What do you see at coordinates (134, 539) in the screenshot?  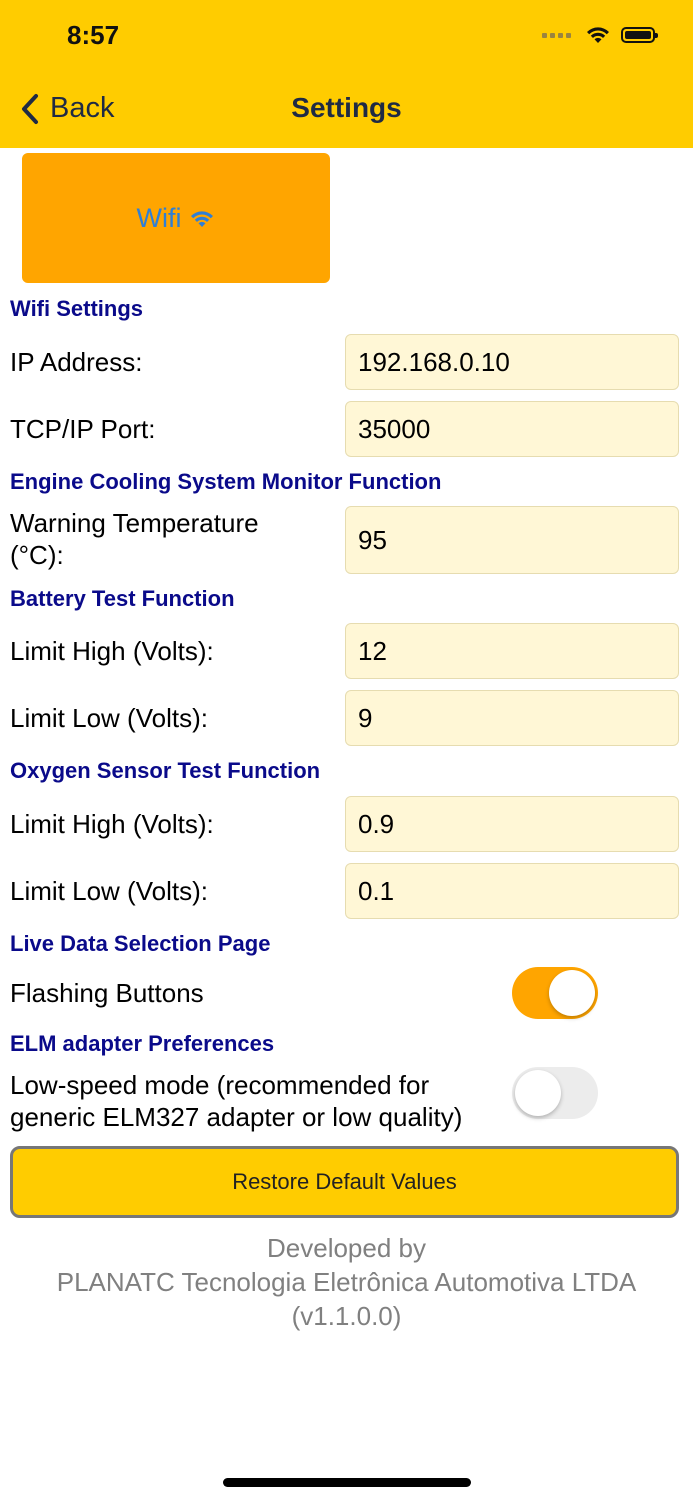 I see `warning-temperature-label: Warning Temperature (°C):` at bounding box center [134, 539].